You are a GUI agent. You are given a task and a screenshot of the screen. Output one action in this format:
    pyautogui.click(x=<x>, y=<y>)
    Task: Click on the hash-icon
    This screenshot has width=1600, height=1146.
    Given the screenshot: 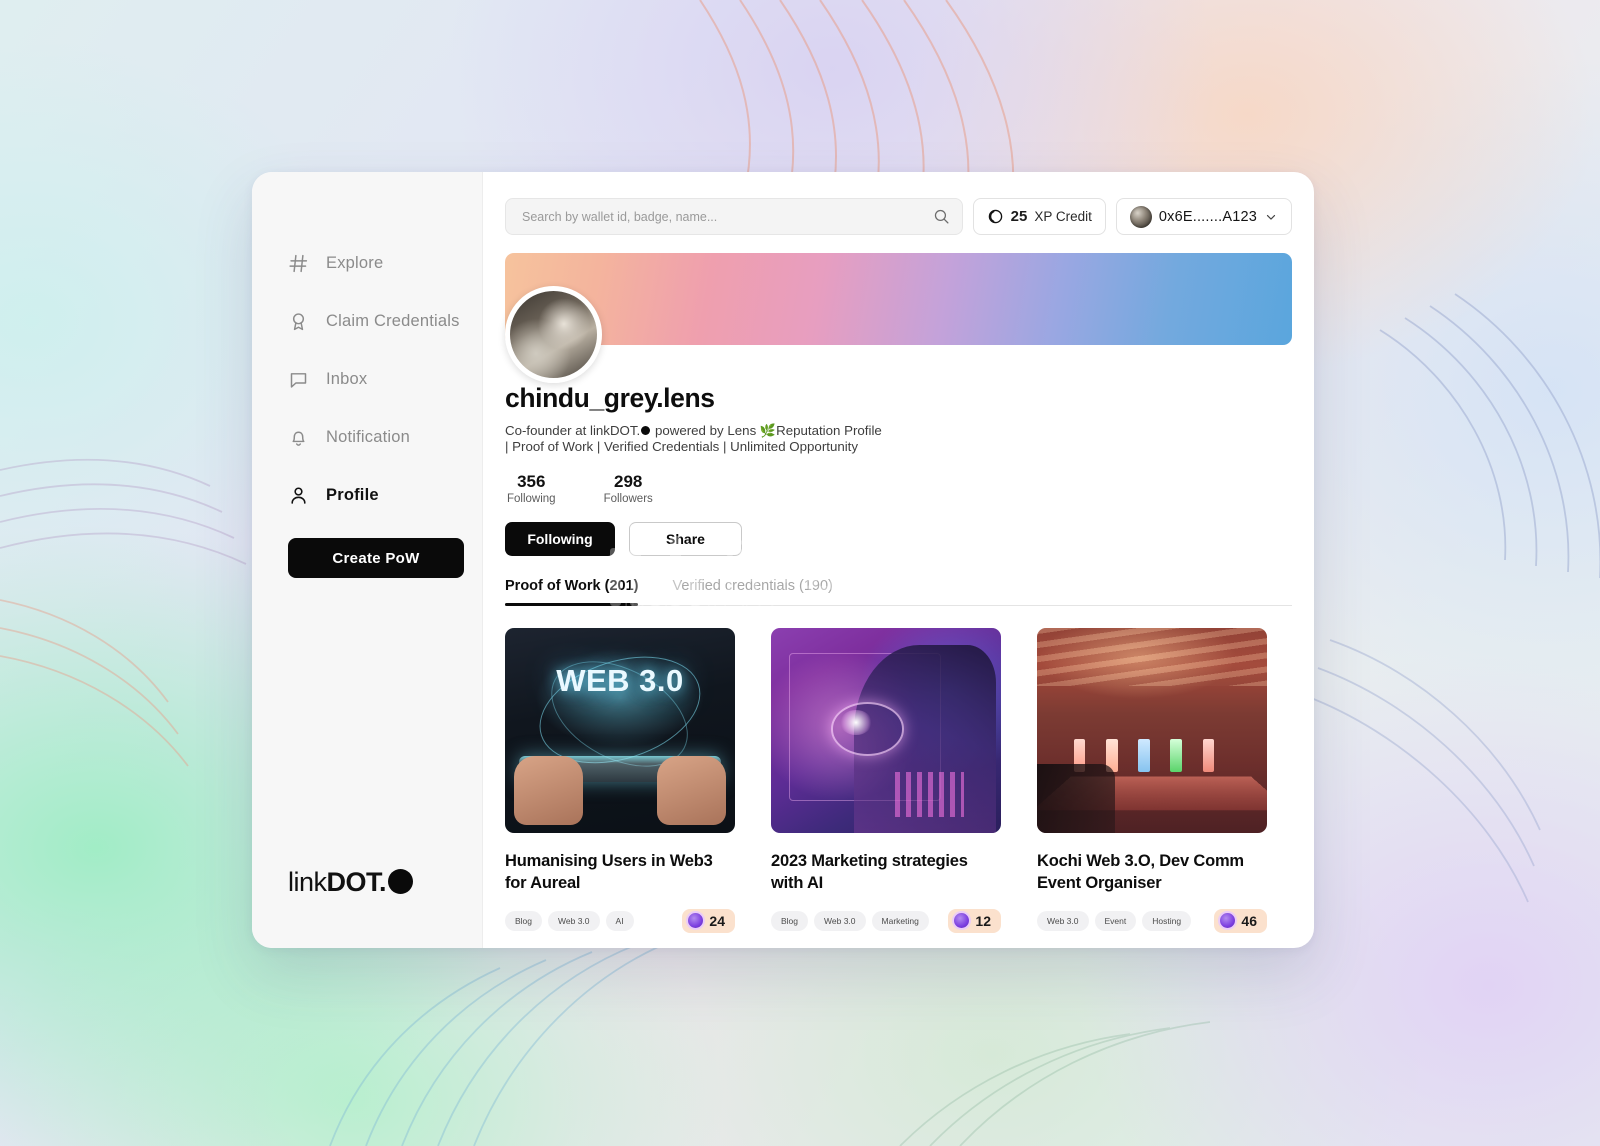 What is the action you would take?
    pyautogui.click(x=298, y=263)
    